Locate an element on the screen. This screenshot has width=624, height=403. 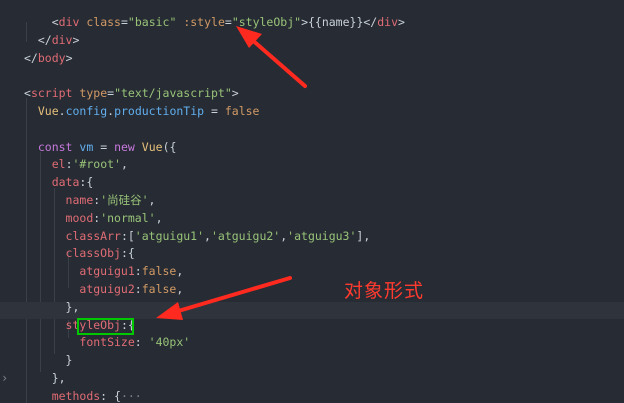
code-line: const vm = new Vue({ is located at coordinates (100, 147).